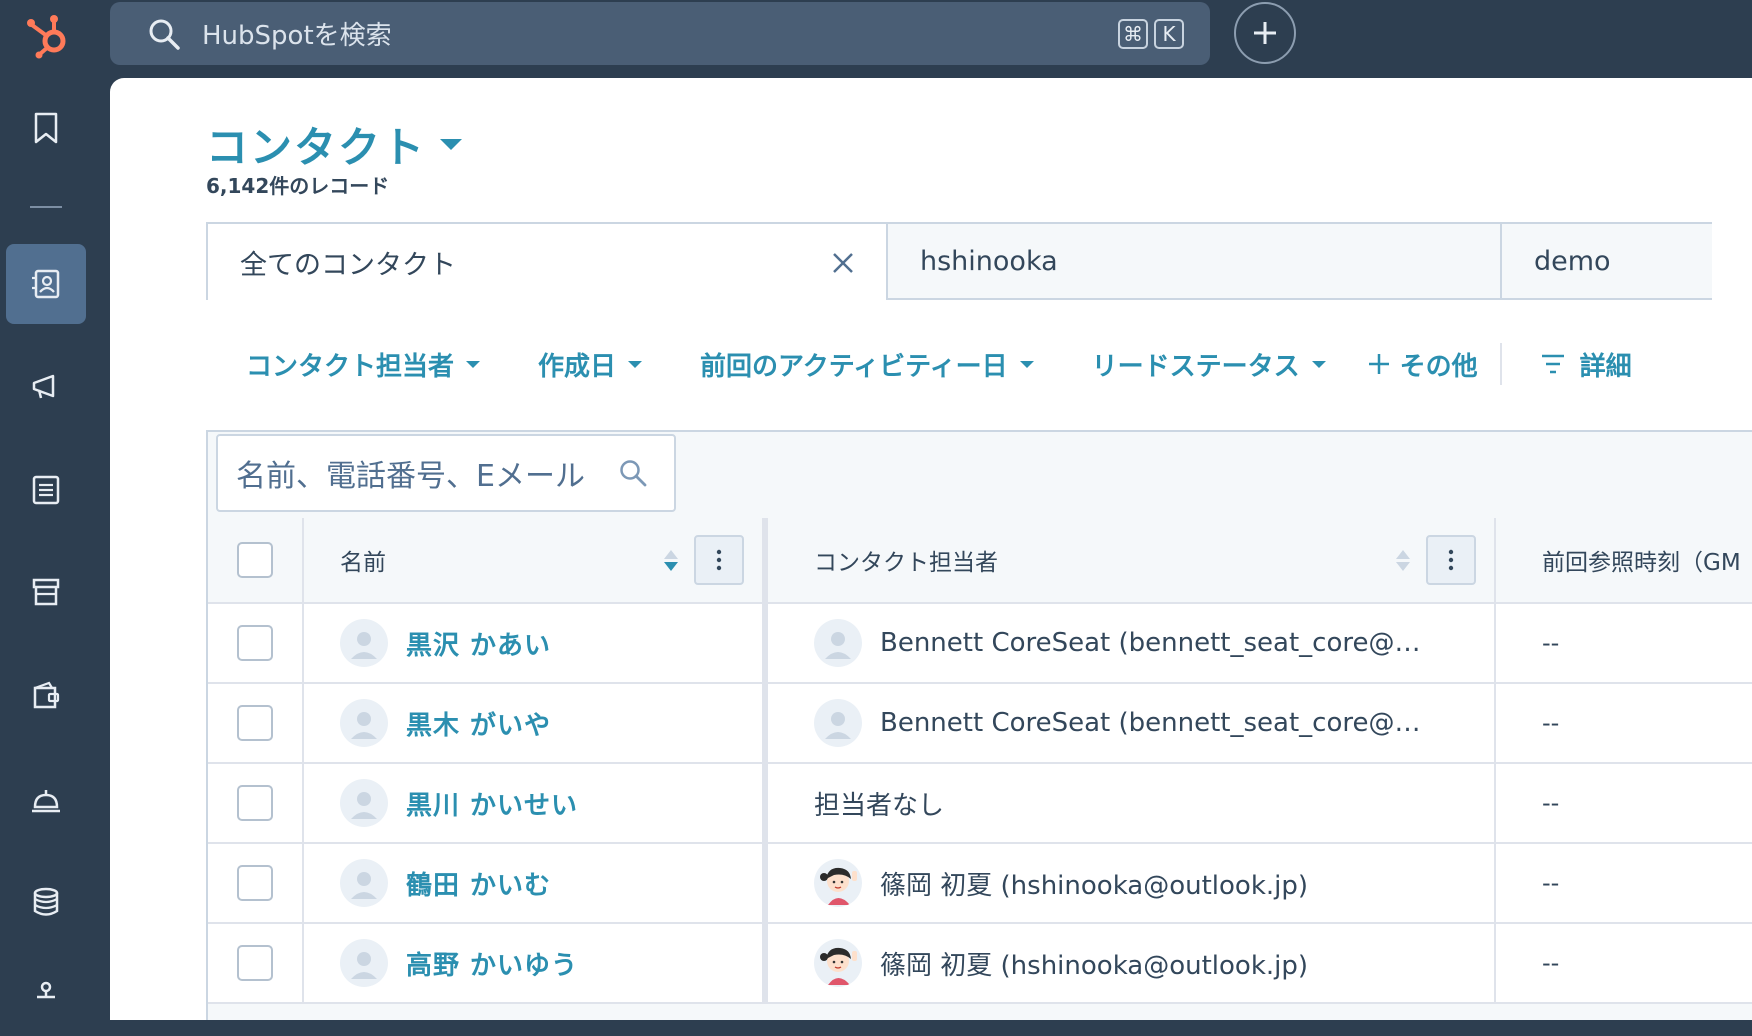 This screenshot has width=1752, height=1036. Describe the element at coordinates (1500, 364) in the screenshot. I see `filter-divider` at that location.